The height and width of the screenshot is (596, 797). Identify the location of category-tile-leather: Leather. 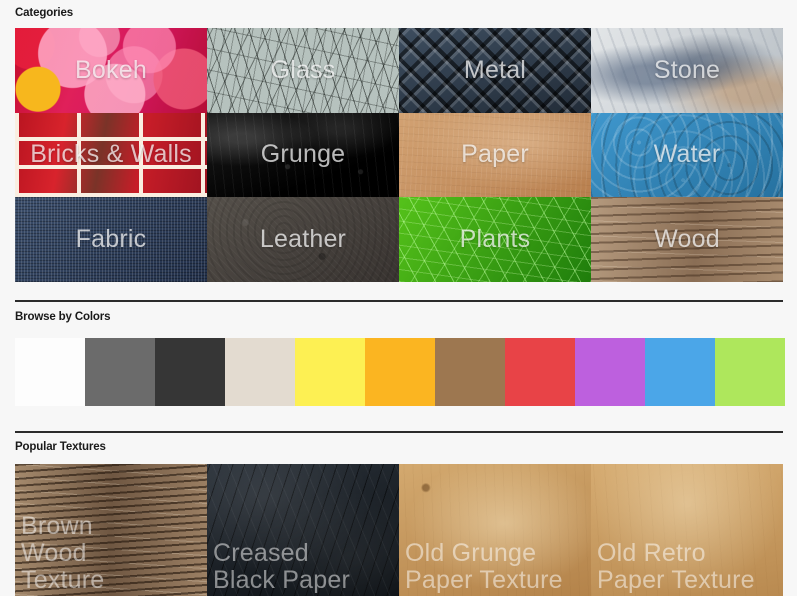
(303, 239).